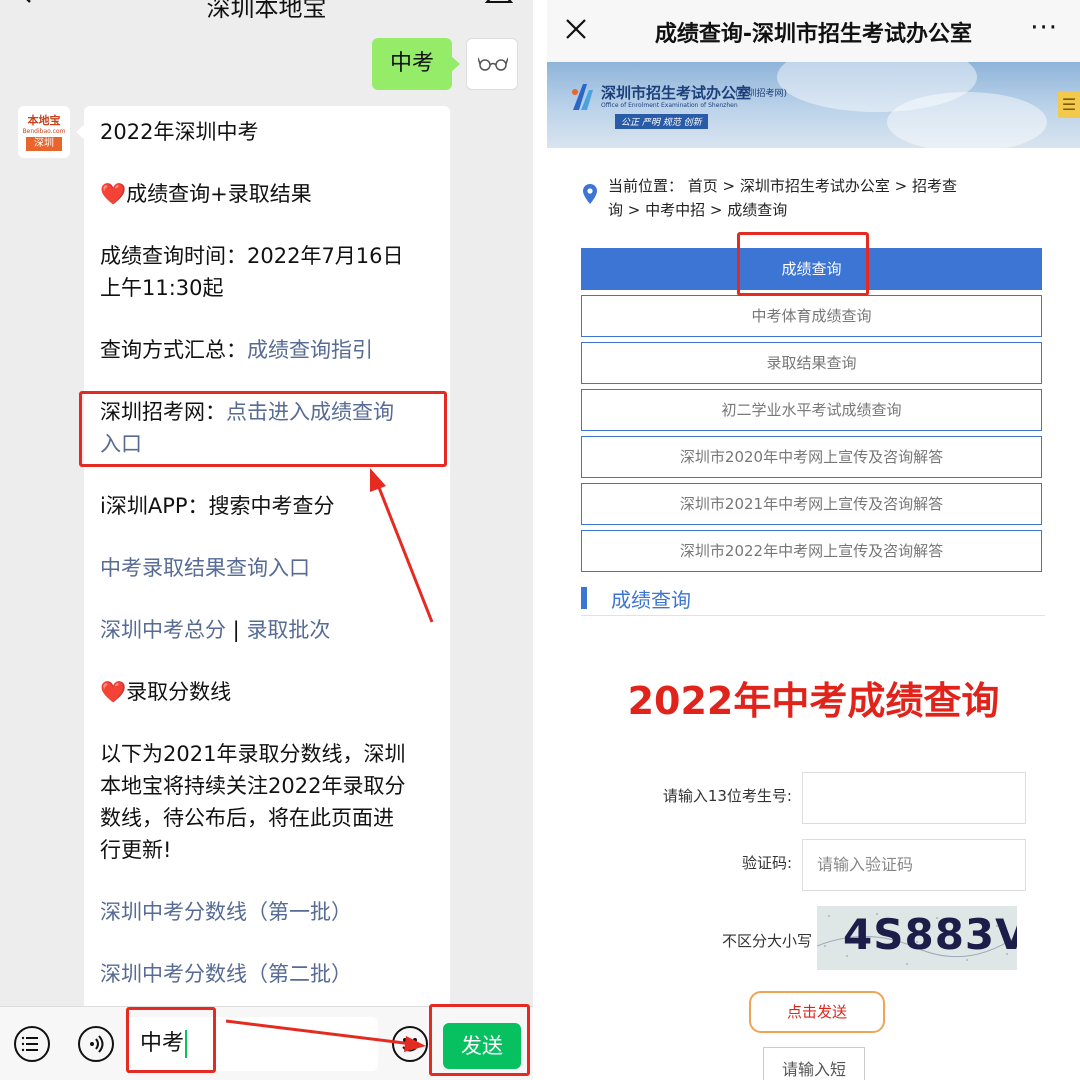  I want to click on more-options-icon: ···, so click(1044, 28).